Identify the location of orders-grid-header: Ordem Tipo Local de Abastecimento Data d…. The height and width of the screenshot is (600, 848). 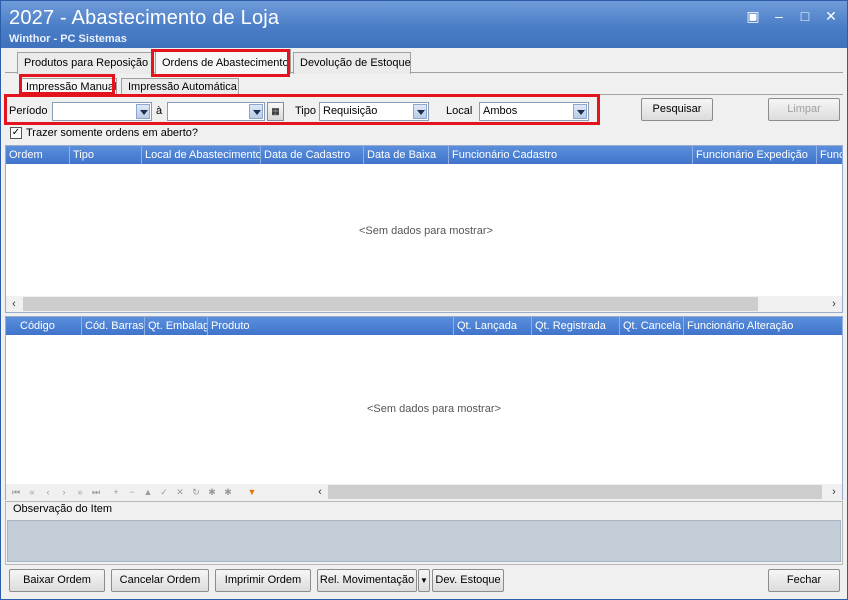
(424, 155).